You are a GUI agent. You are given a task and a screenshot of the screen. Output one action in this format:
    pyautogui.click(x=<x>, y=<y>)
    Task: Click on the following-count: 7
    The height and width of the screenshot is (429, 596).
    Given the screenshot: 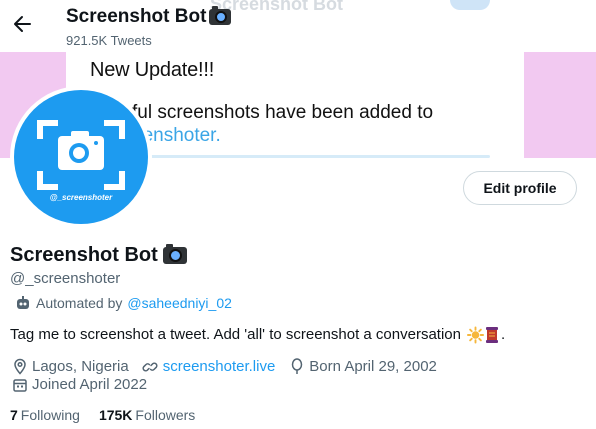 What is the action you would take?
    pyautogui.click(x=14, y=415)
    